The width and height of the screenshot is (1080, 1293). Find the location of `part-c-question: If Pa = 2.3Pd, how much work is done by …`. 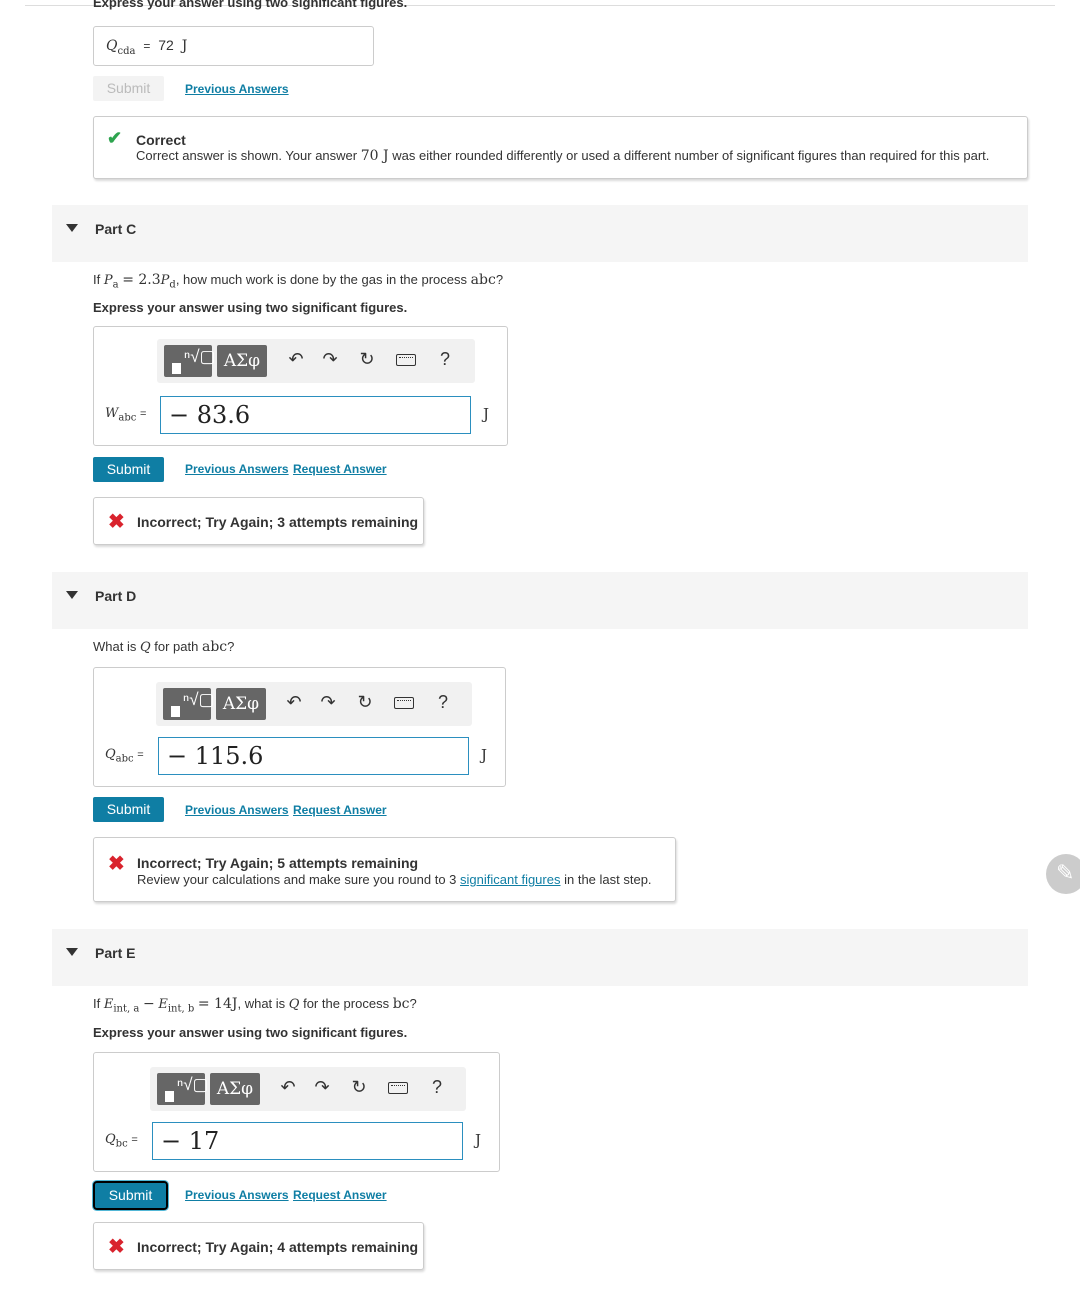

part-c-question: If Pa = 2.3Pd, how much work is done by … is located at coordinates (298, 281).